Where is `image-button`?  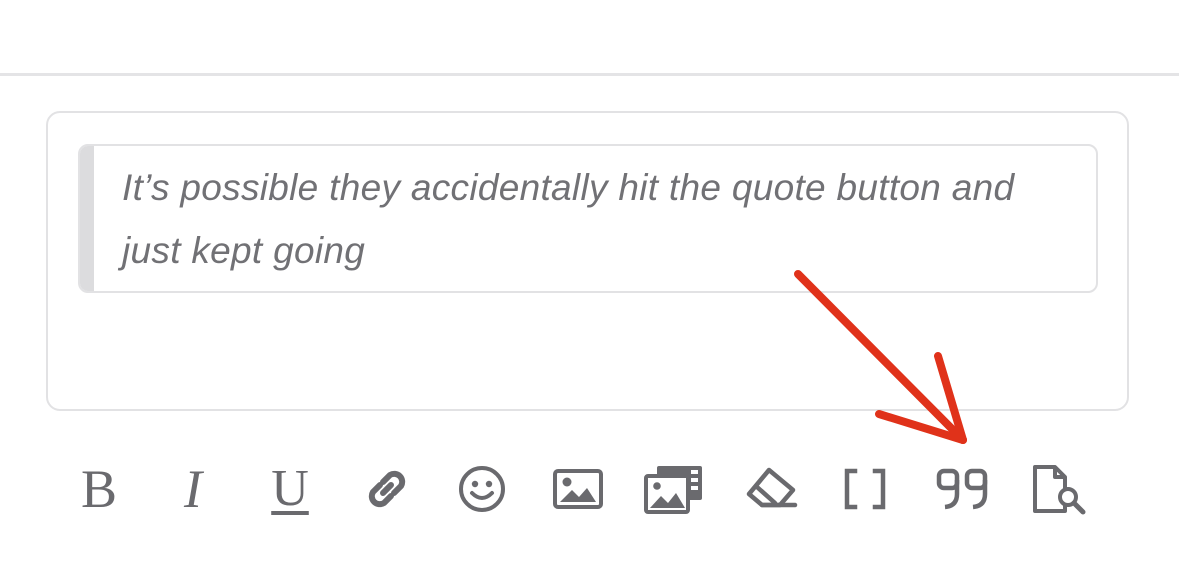
image-button is located at coordinates (578, 489).